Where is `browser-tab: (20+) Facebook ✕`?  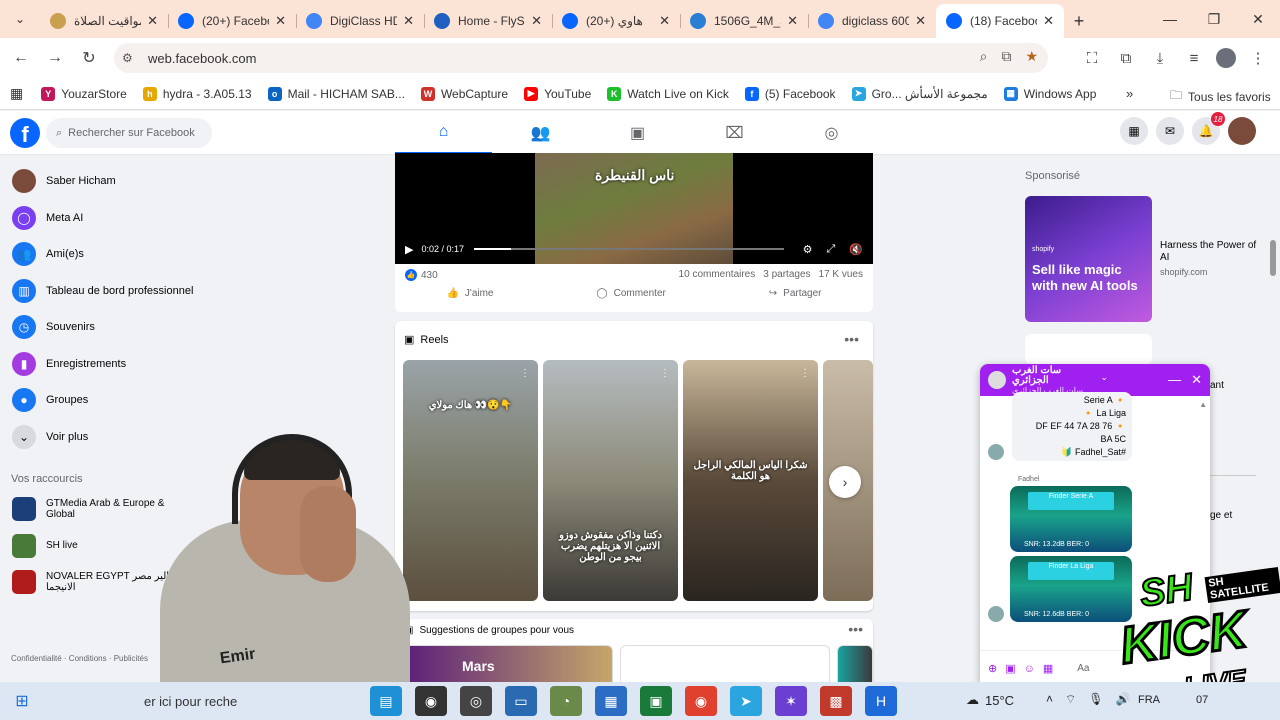
browser-tab: (20+) Facebook ✕ is located at coordinates (232, 21).